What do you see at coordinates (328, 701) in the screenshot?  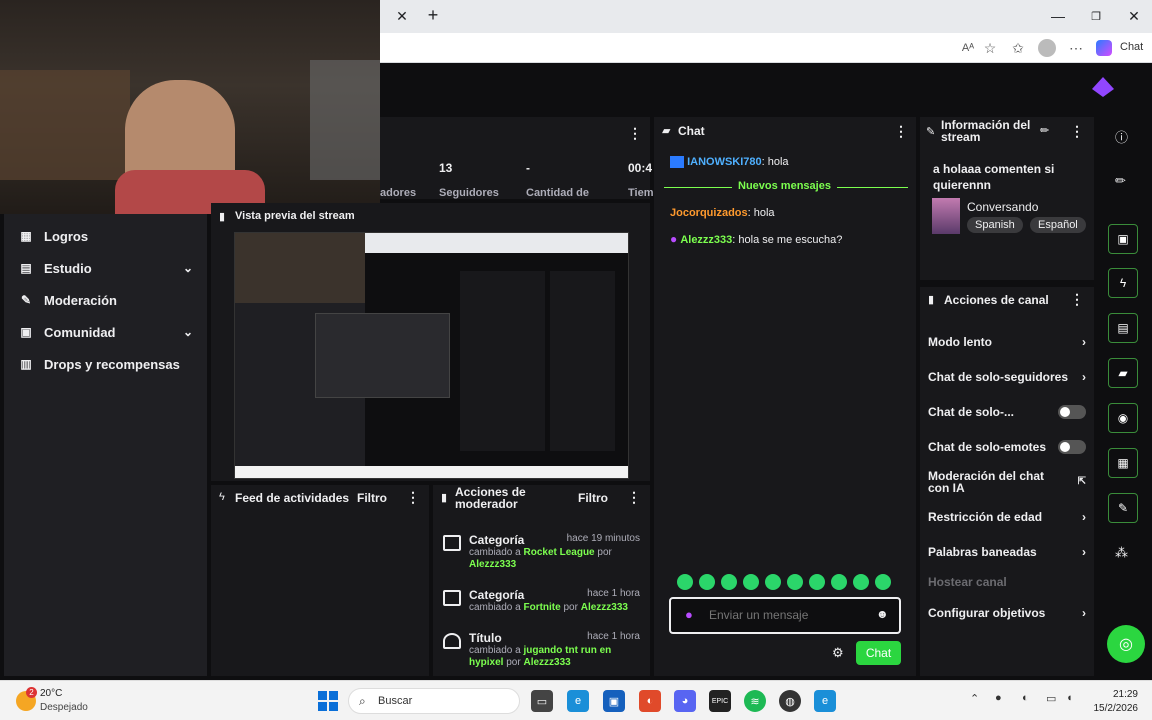 I see `windows-start-icon` at bounding box center [328, 701].